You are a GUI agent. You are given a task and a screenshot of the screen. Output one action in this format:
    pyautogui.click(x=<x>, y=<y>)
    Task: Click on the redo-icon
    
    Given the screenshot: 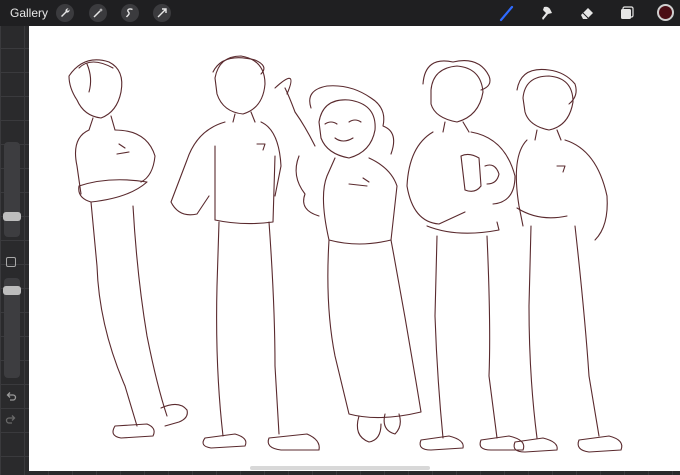 What is the action you would take?
    pyautogui.click(x=11, y=419)
    